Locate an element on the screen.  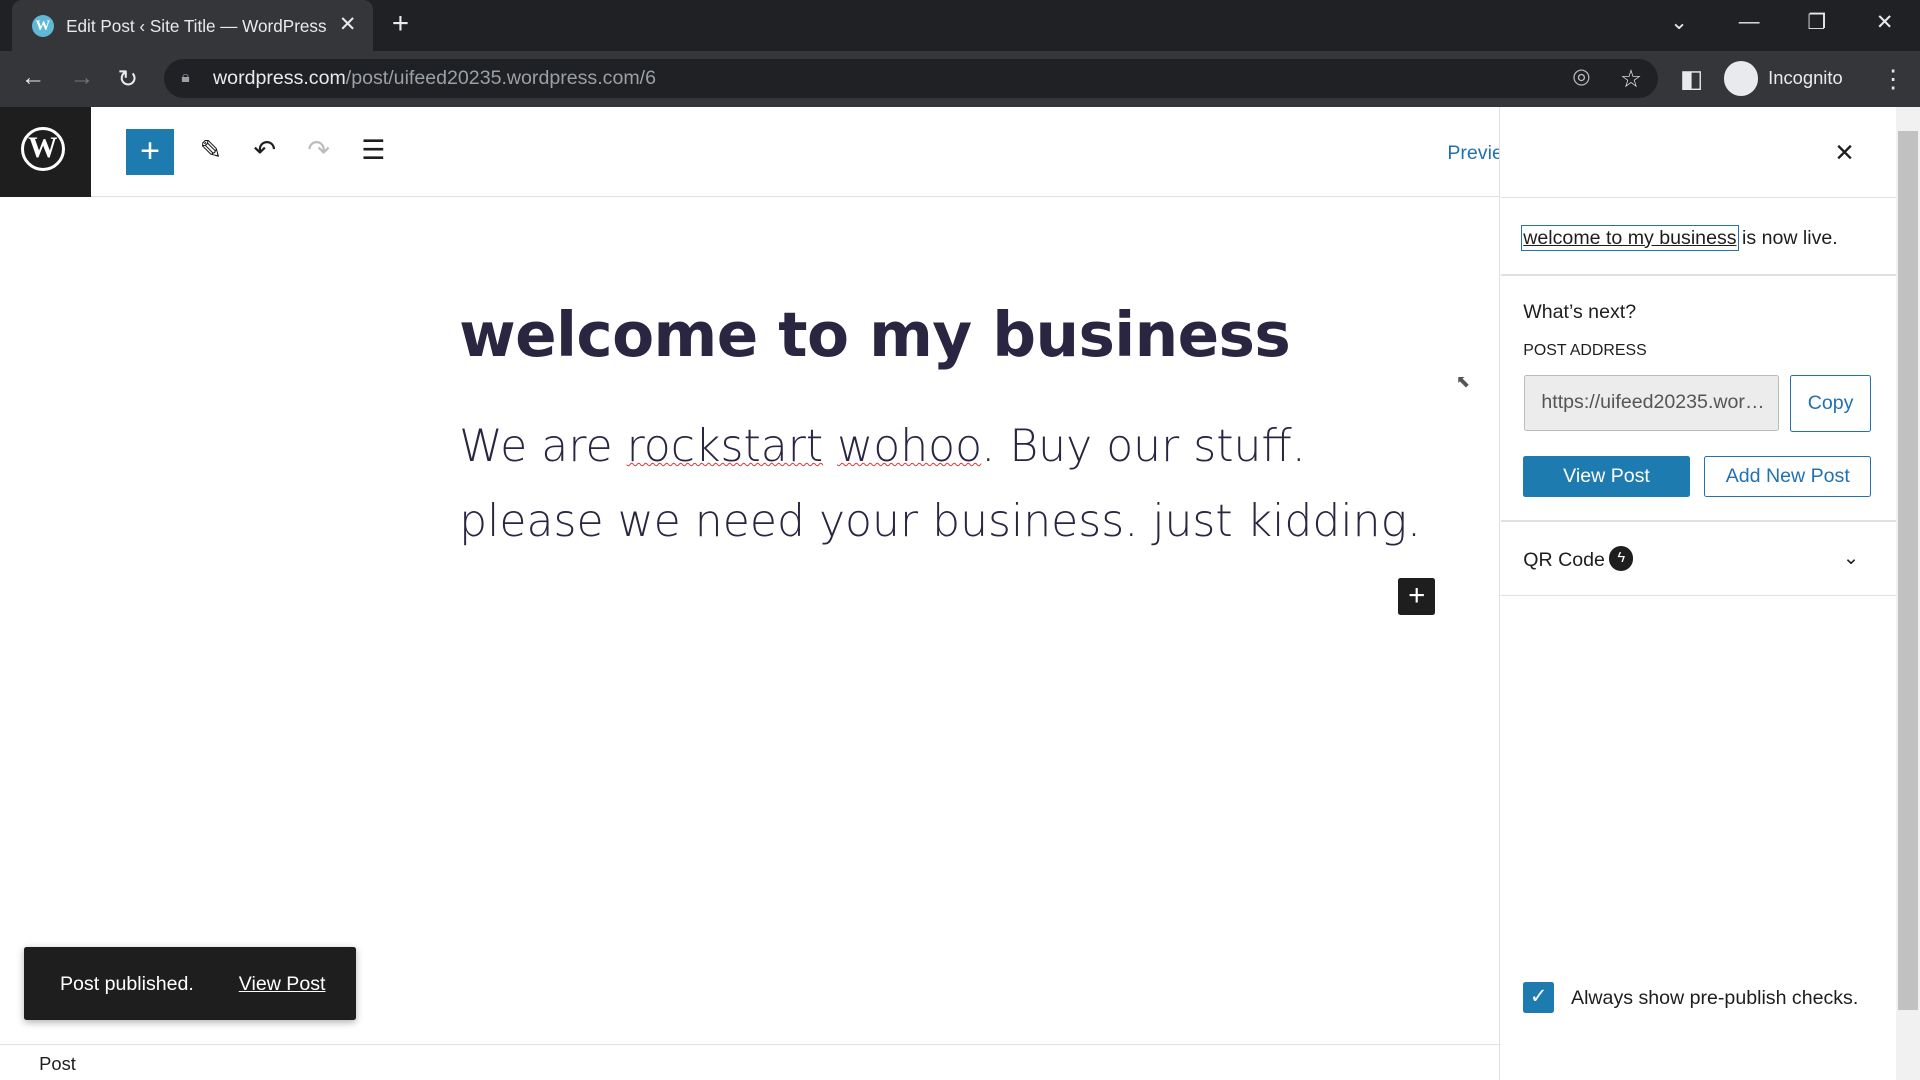
profile-label: Incognito is located at coordinates (1805, 78).